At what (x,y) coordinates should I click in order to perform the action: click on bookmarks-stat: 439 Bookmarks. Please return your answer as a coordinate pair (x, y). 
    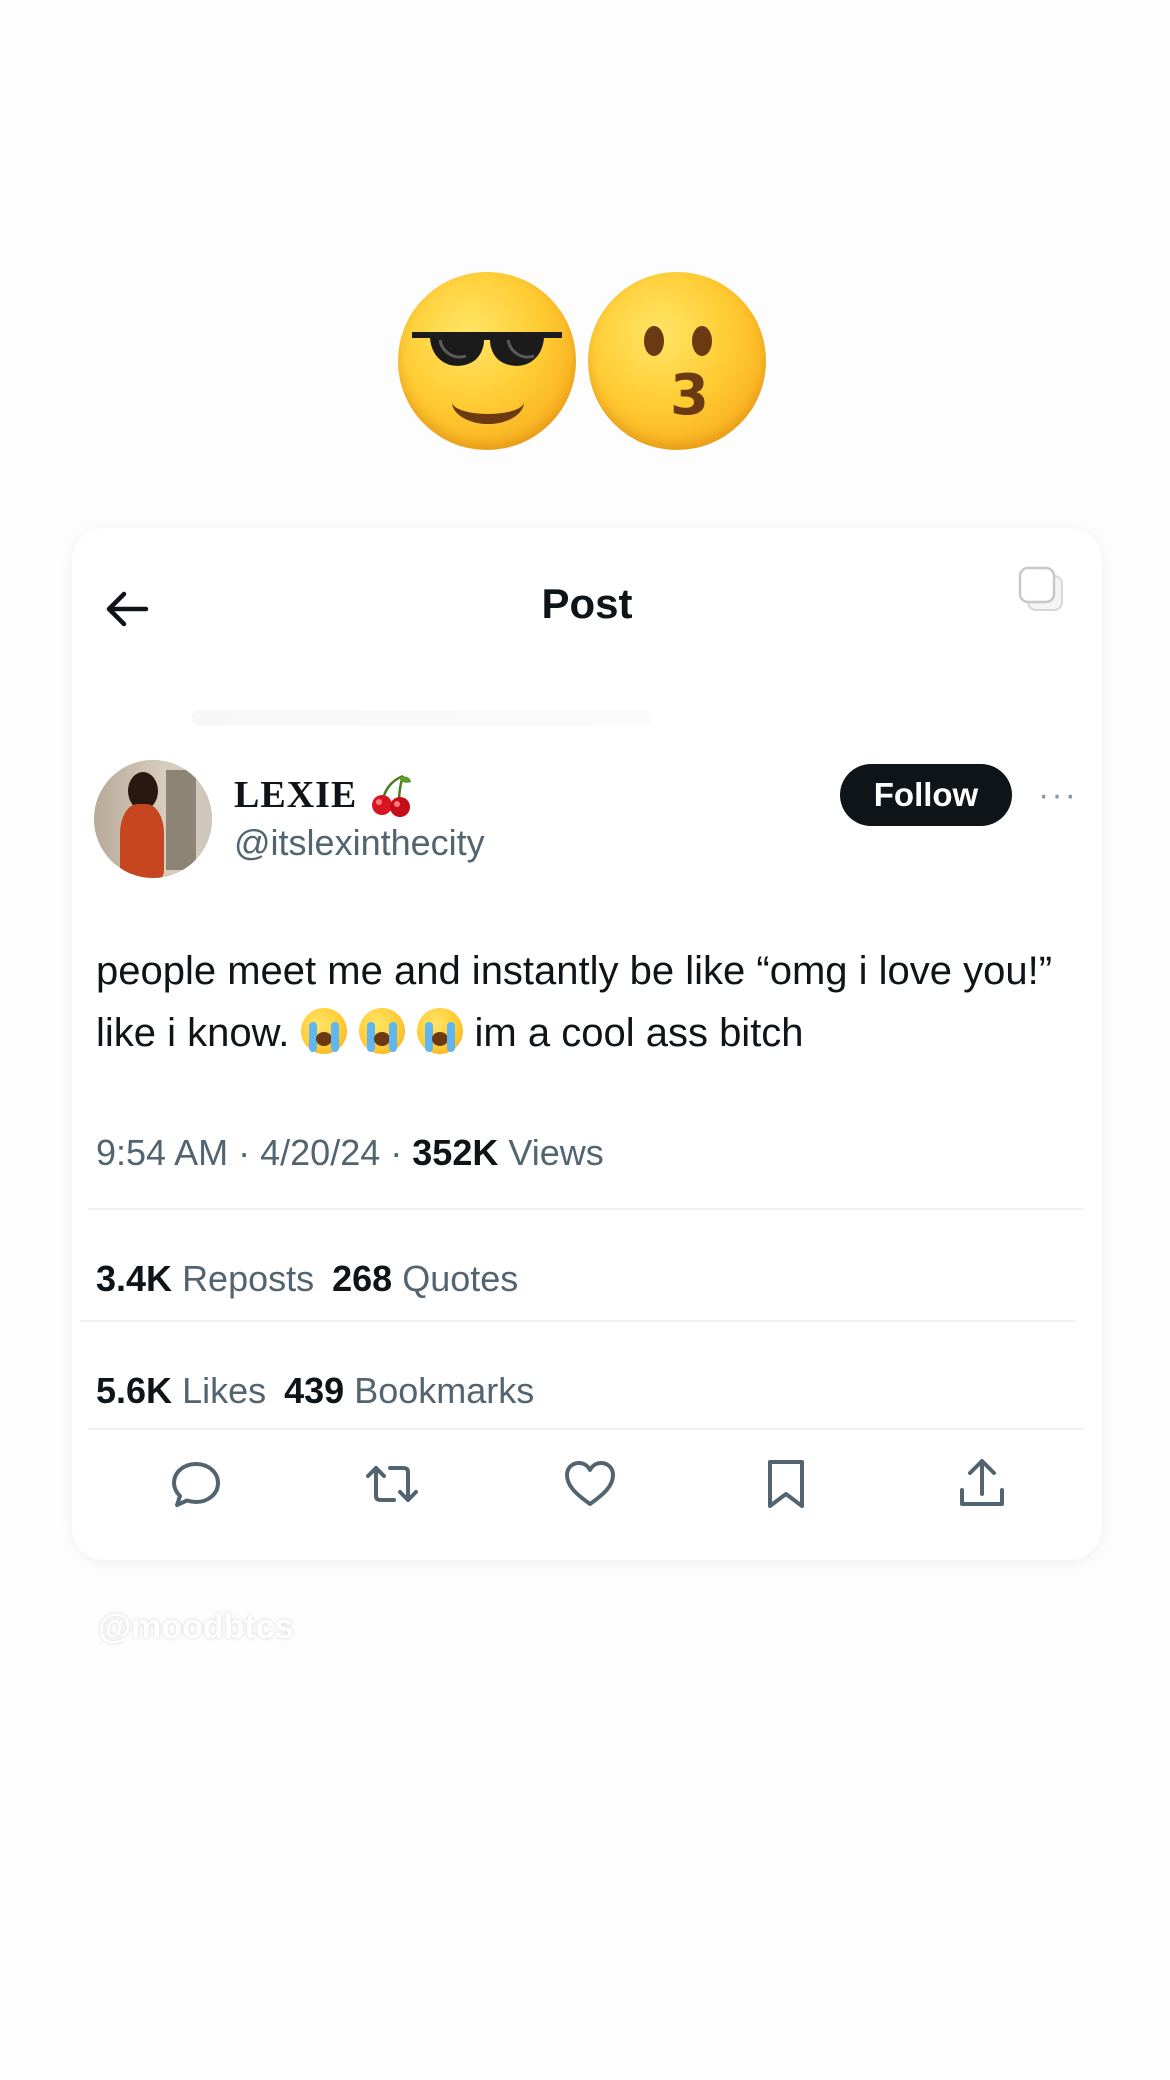
    Looking at the image, I should click on (409, 1390).